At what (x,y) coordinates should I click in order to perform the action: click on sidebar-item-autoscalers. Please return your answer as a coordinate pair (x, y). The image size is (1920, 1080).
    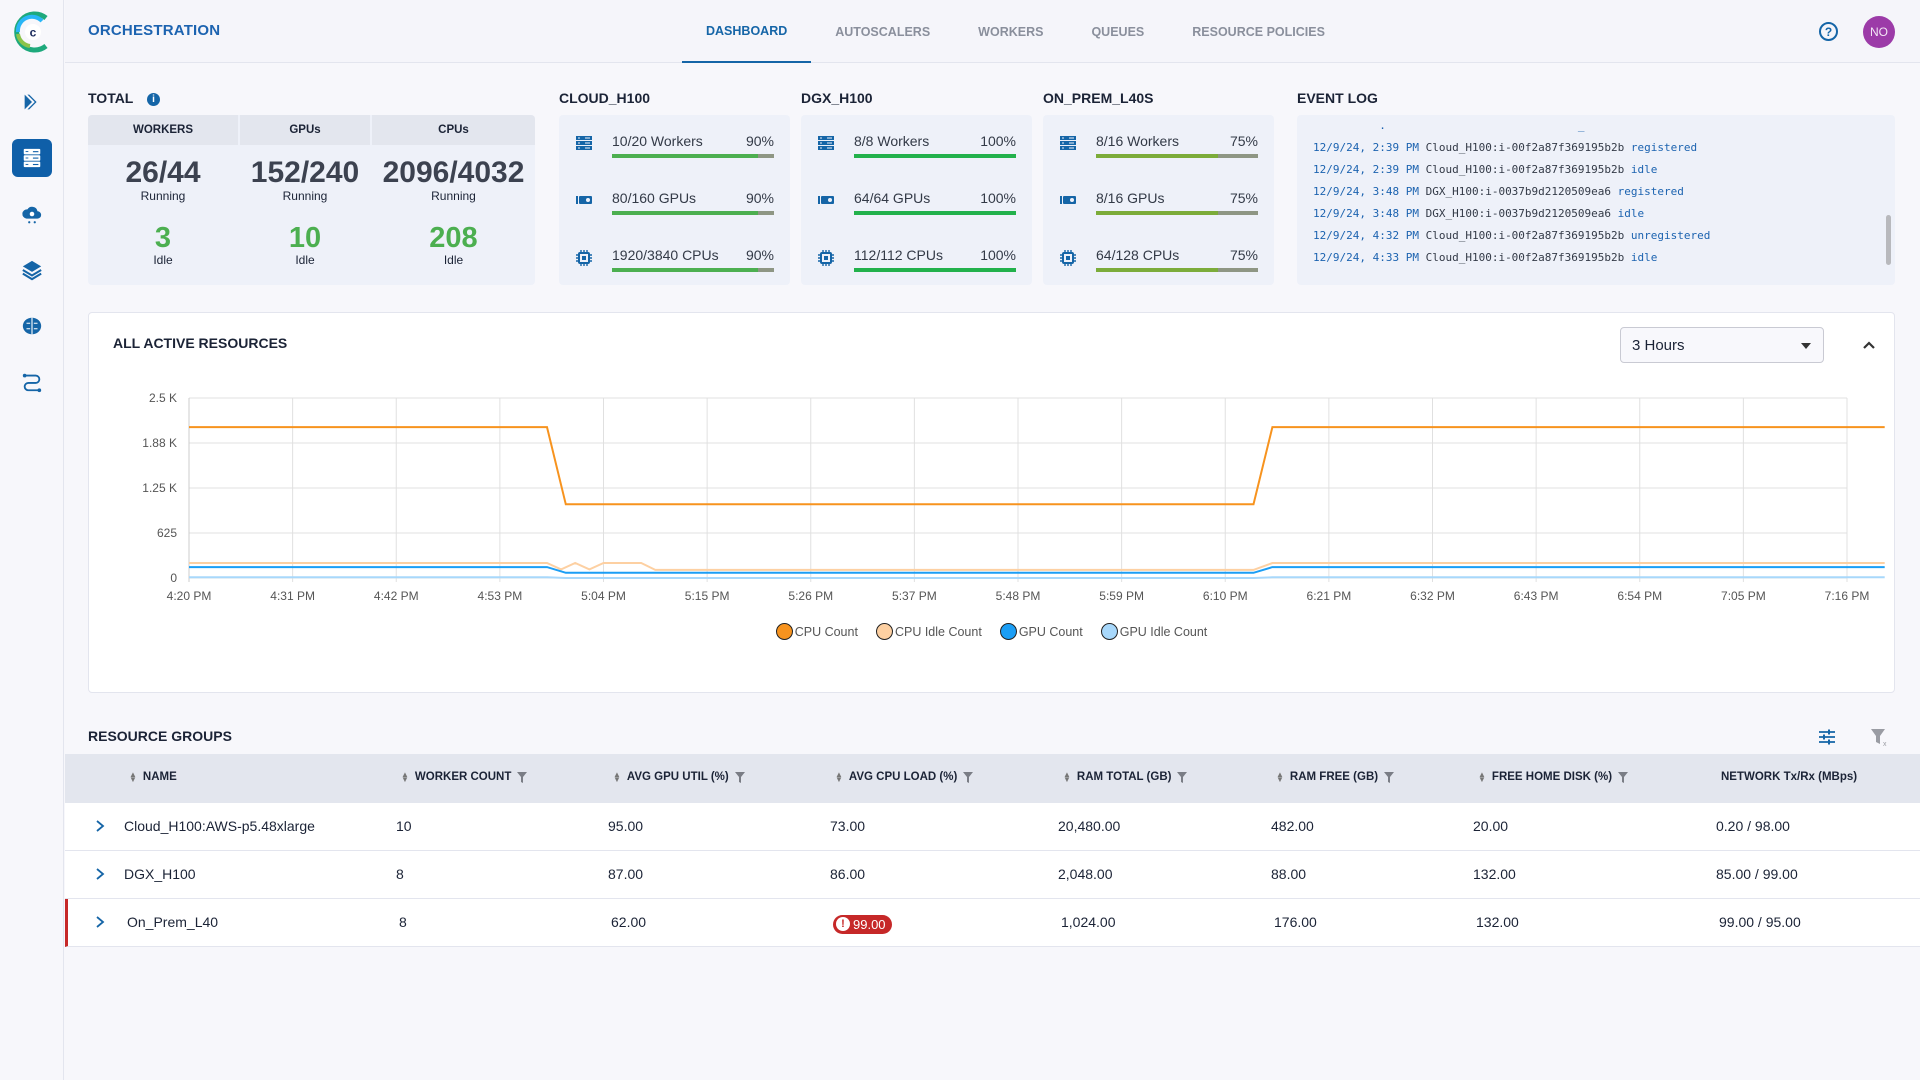
    Looking at the image, I should click on (32, 102).